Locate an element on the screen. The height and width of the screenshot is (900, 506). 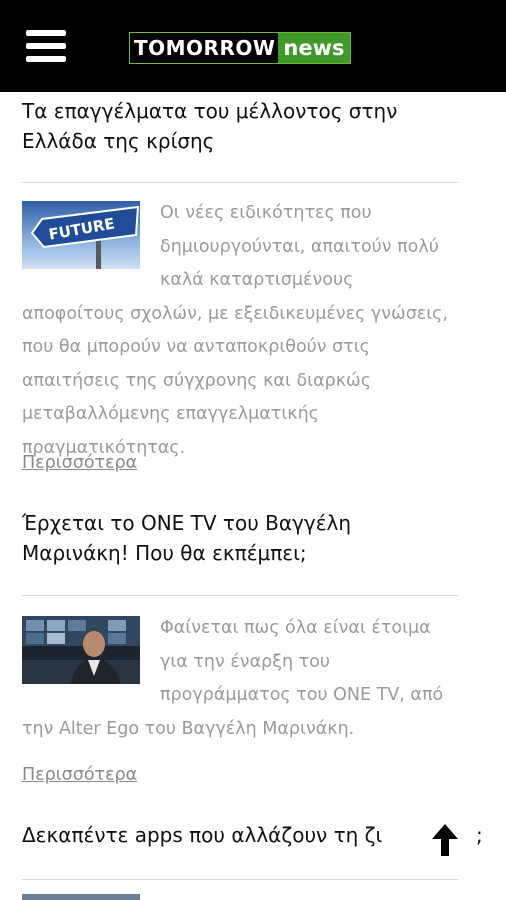
article-title-line: Μαρινάκη! Που θα εκπέμπει; is located at coordinates (164, 553).